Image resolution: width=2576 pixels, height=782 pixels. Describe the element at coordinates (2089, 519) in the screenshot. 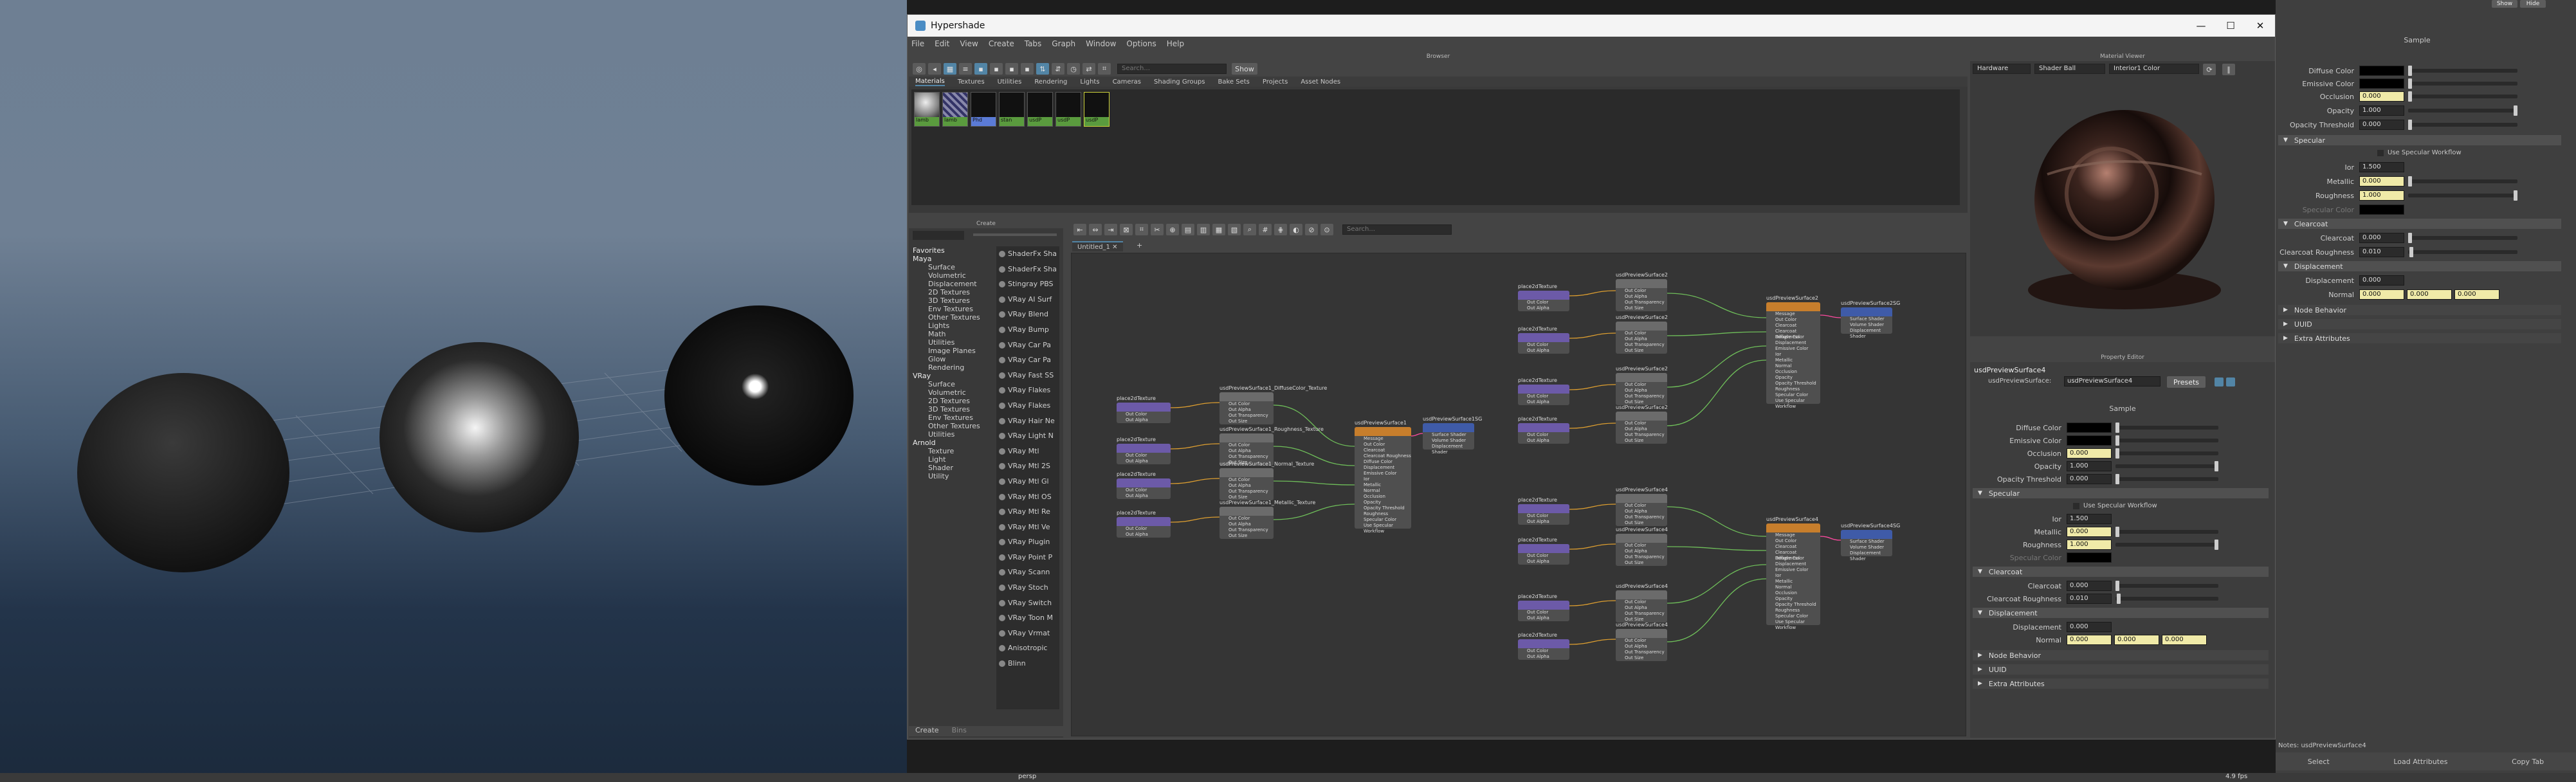

I see `ior-field: 1.500` at that location.